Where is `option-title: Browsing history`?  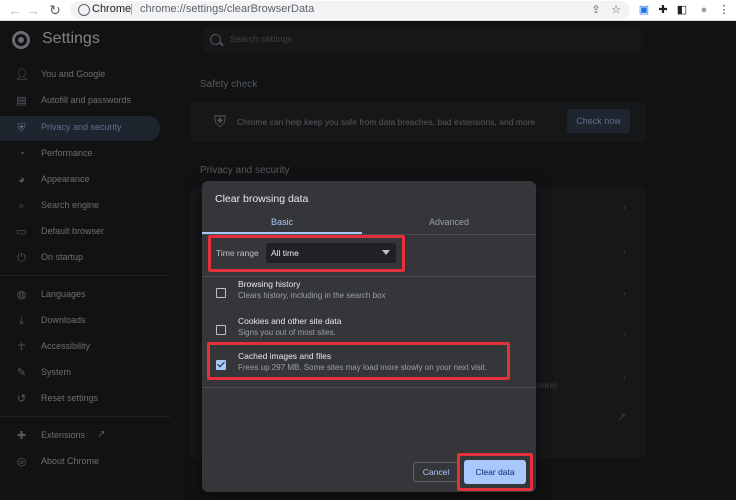
option-title: Browsing history is located at coordinates (269, 284).